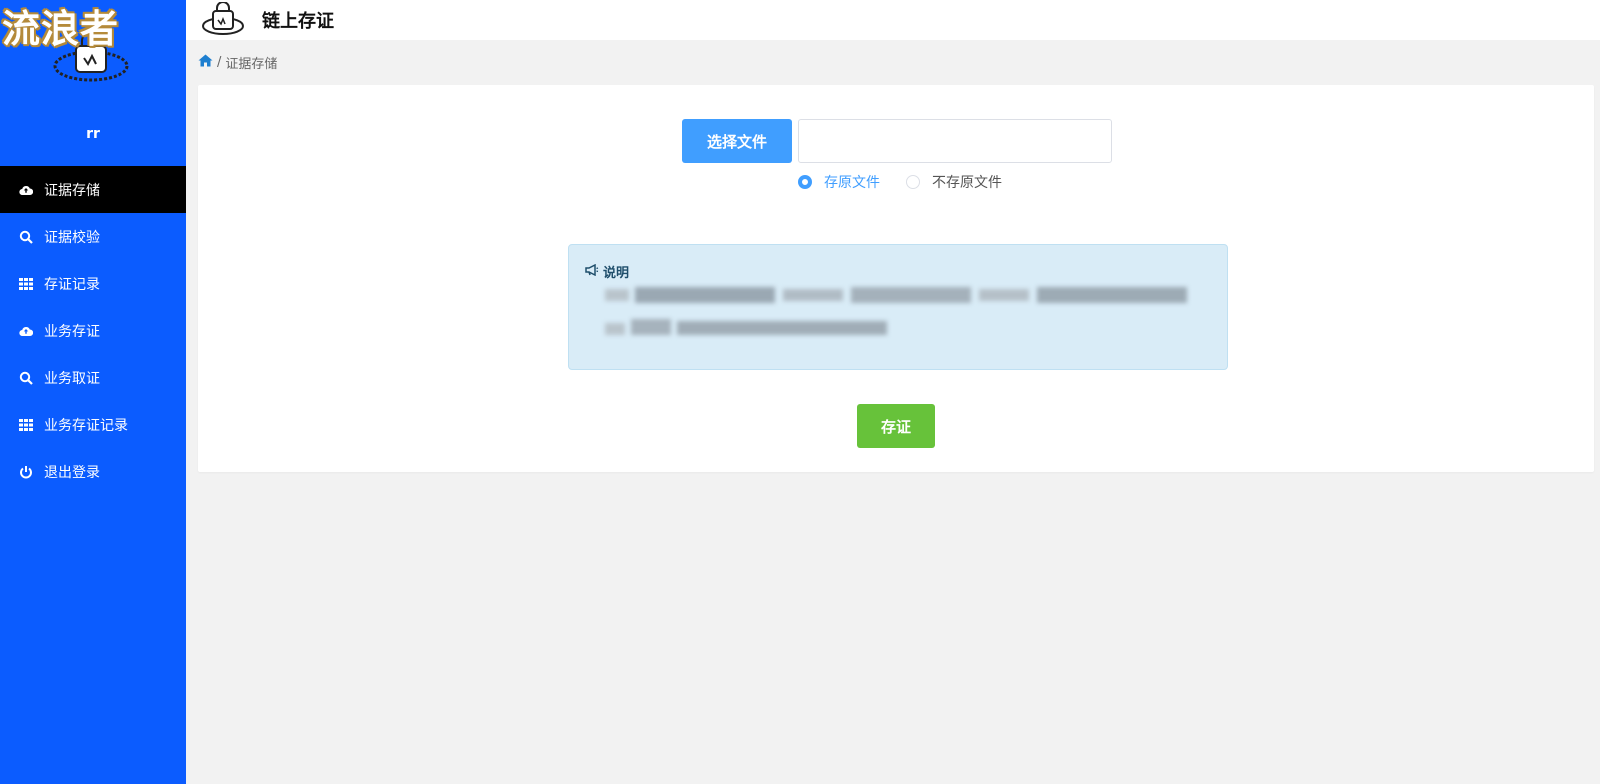 This screenshot has height=784, width=1600. Describe the element at coordinates (592, 271) in the screenshot. I see `megaphone-icon` at that location.